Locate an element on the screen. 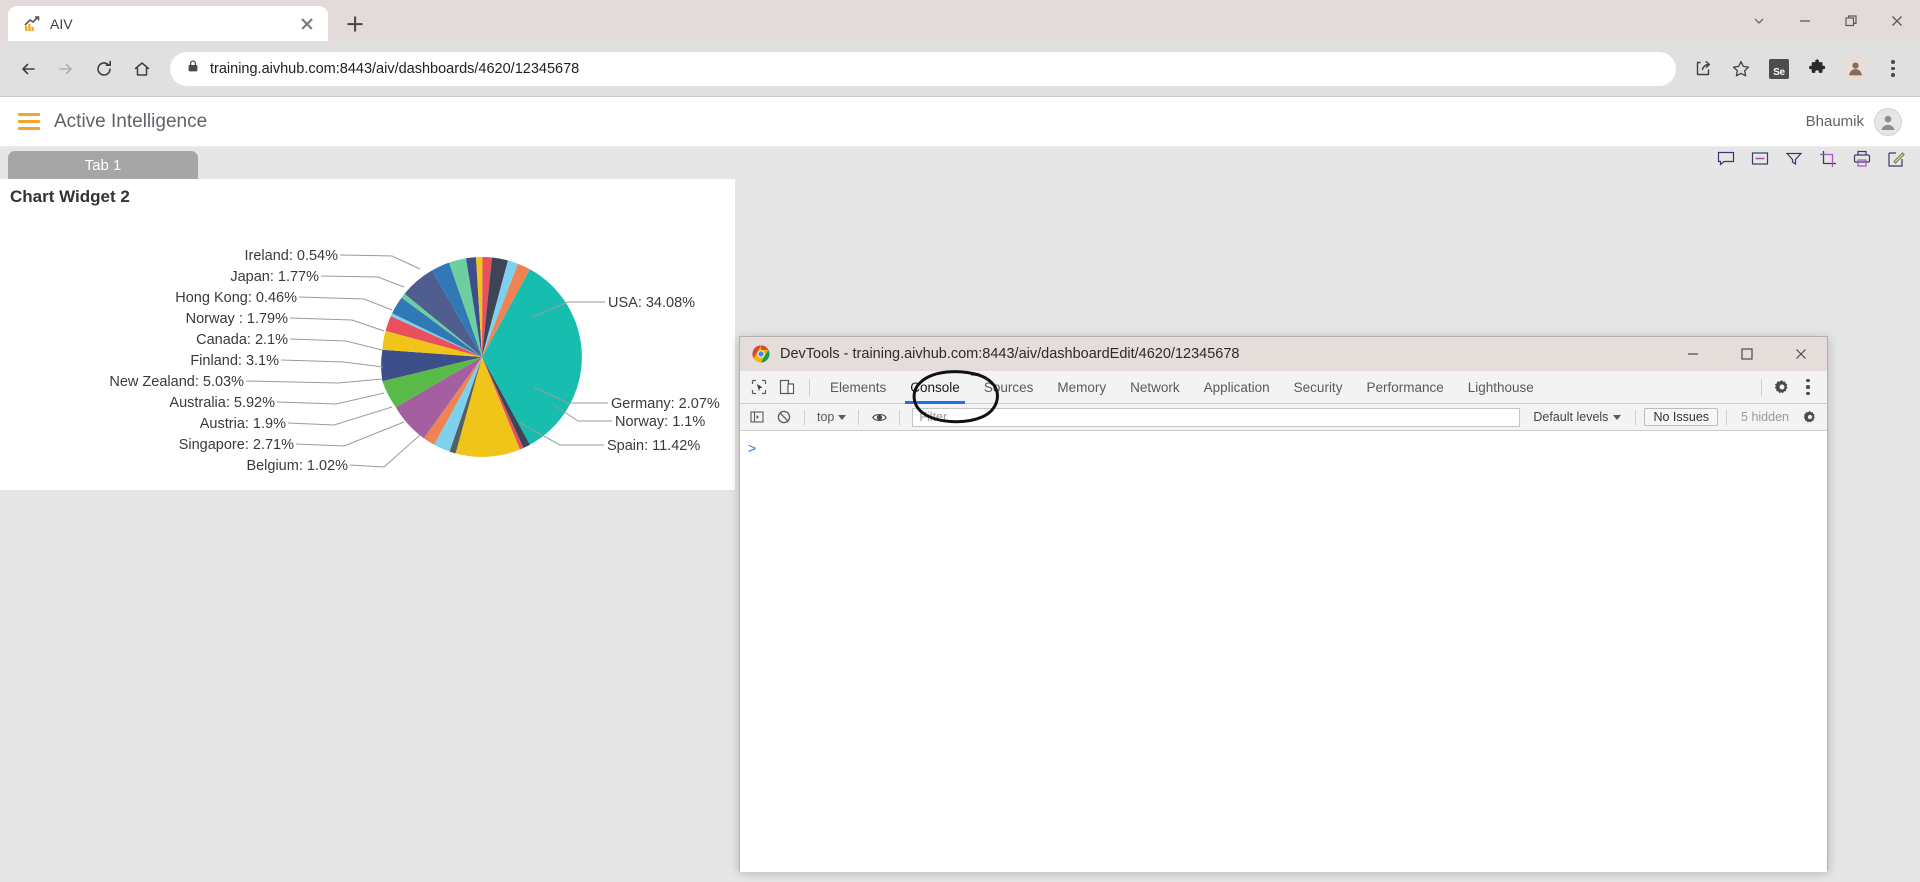 This screenshot has height=882, width=1920. devtools-tab-lighthouse: Lighthouse is located at coordinates (1501, 387).